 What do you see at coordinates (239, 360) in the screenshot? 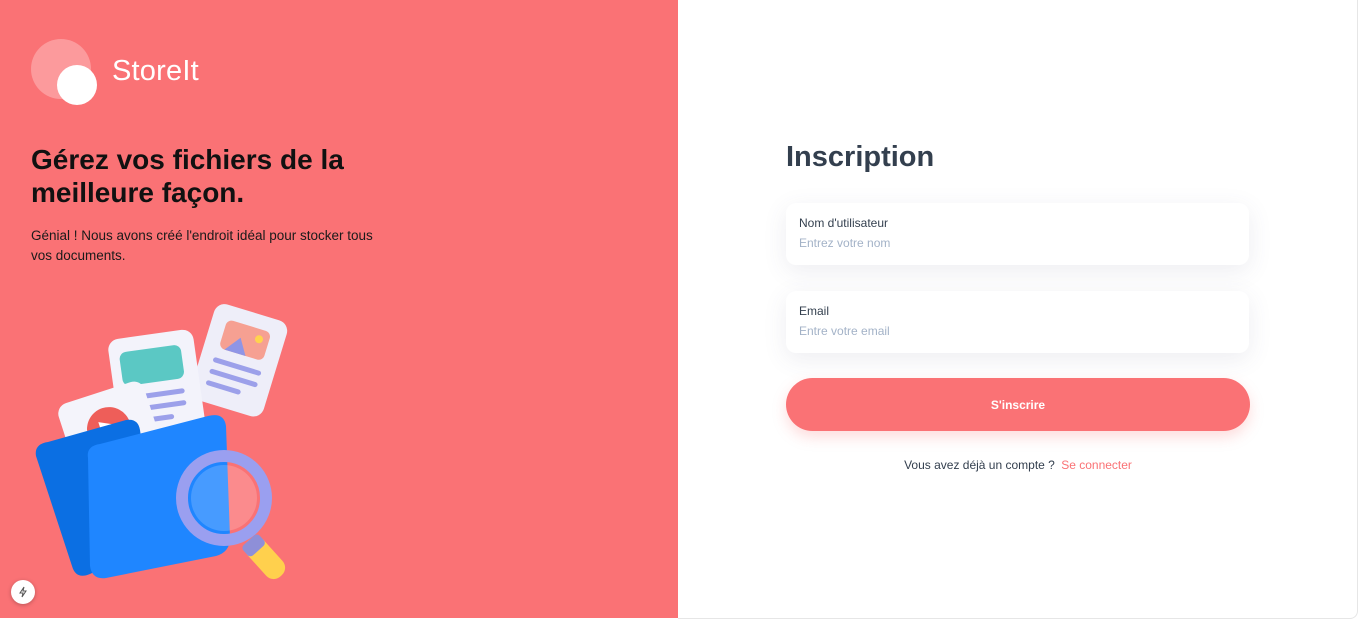
I see `image-document` at bounding box center [239, 360].